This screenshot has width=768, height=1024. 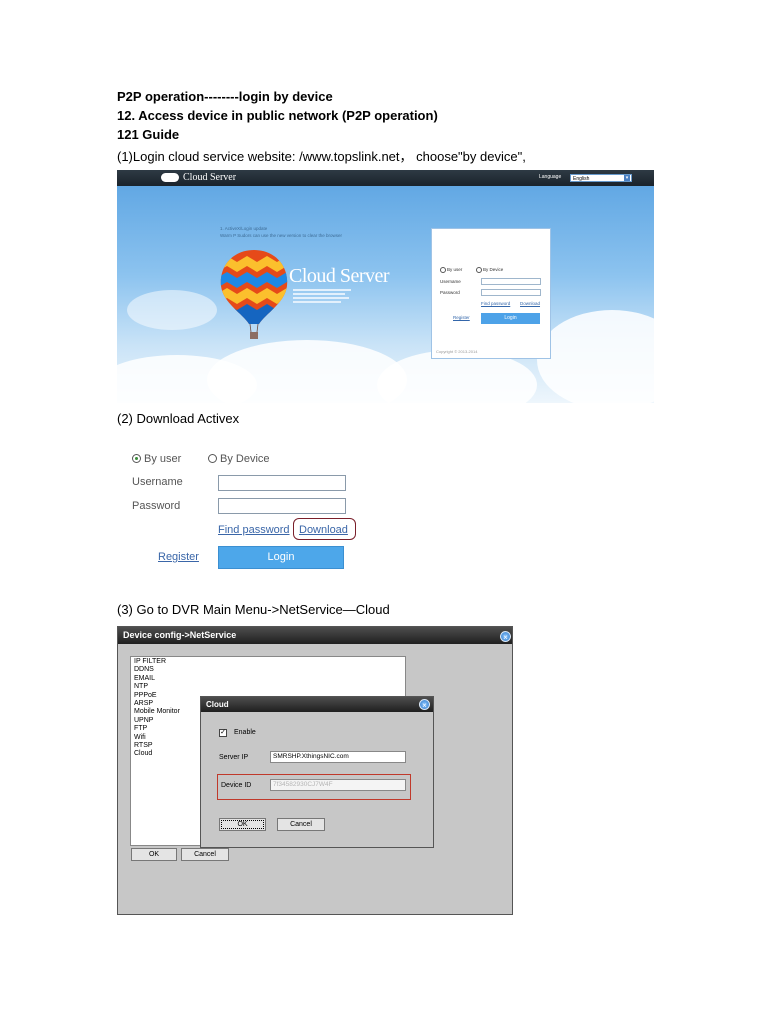 I want to click on device-id-field: 7f34582930CJ7W4F, so click(x=338, y=785).